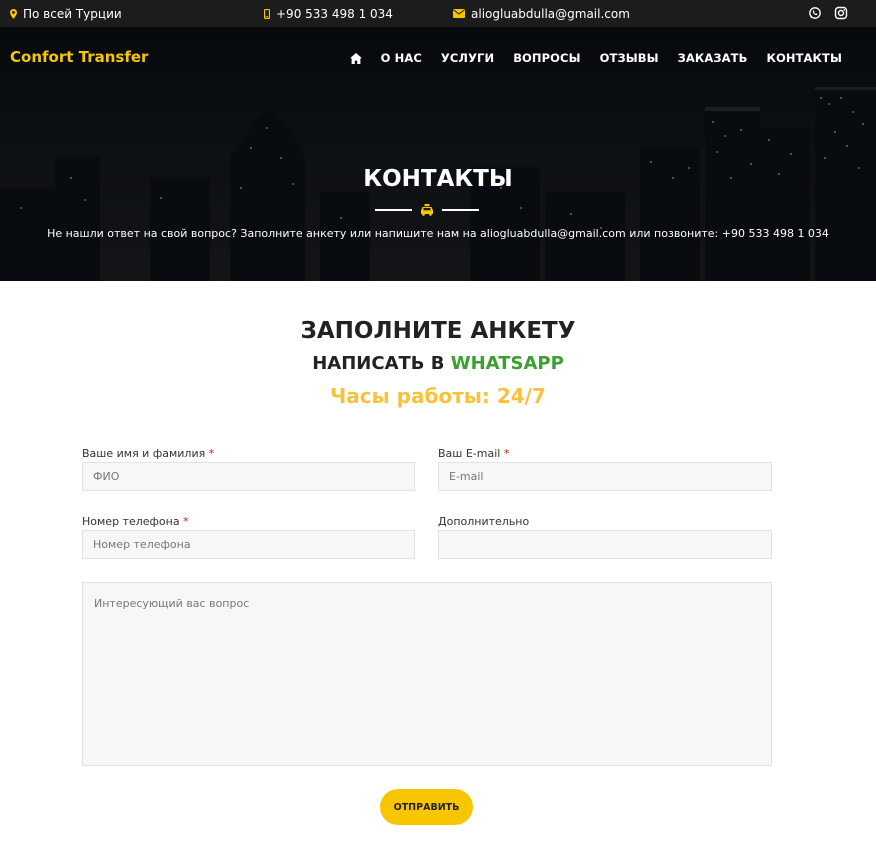  I want to click on phone-info: +90 533 498 1 034, so click(328, 13).